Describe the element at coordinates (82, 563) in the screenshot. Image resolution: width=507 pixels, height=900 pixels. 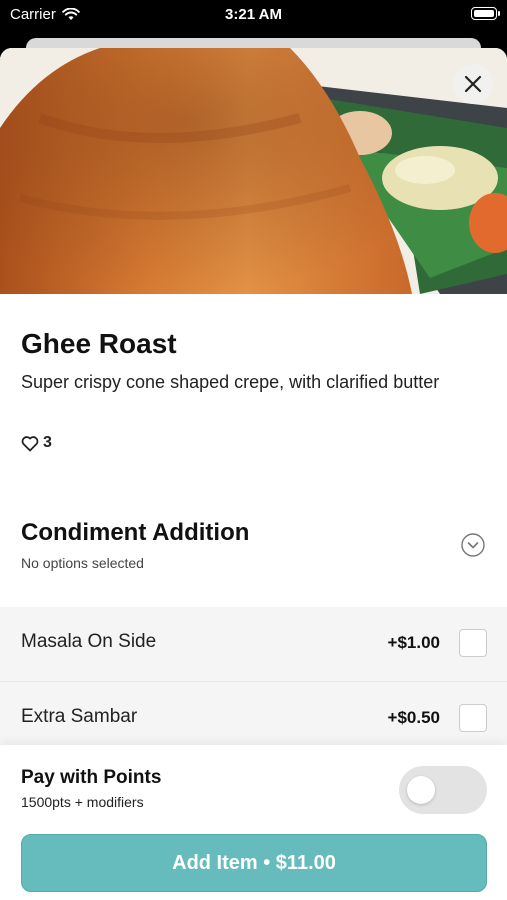
I see `modifier-group-subtitle: No options selected` at that location.